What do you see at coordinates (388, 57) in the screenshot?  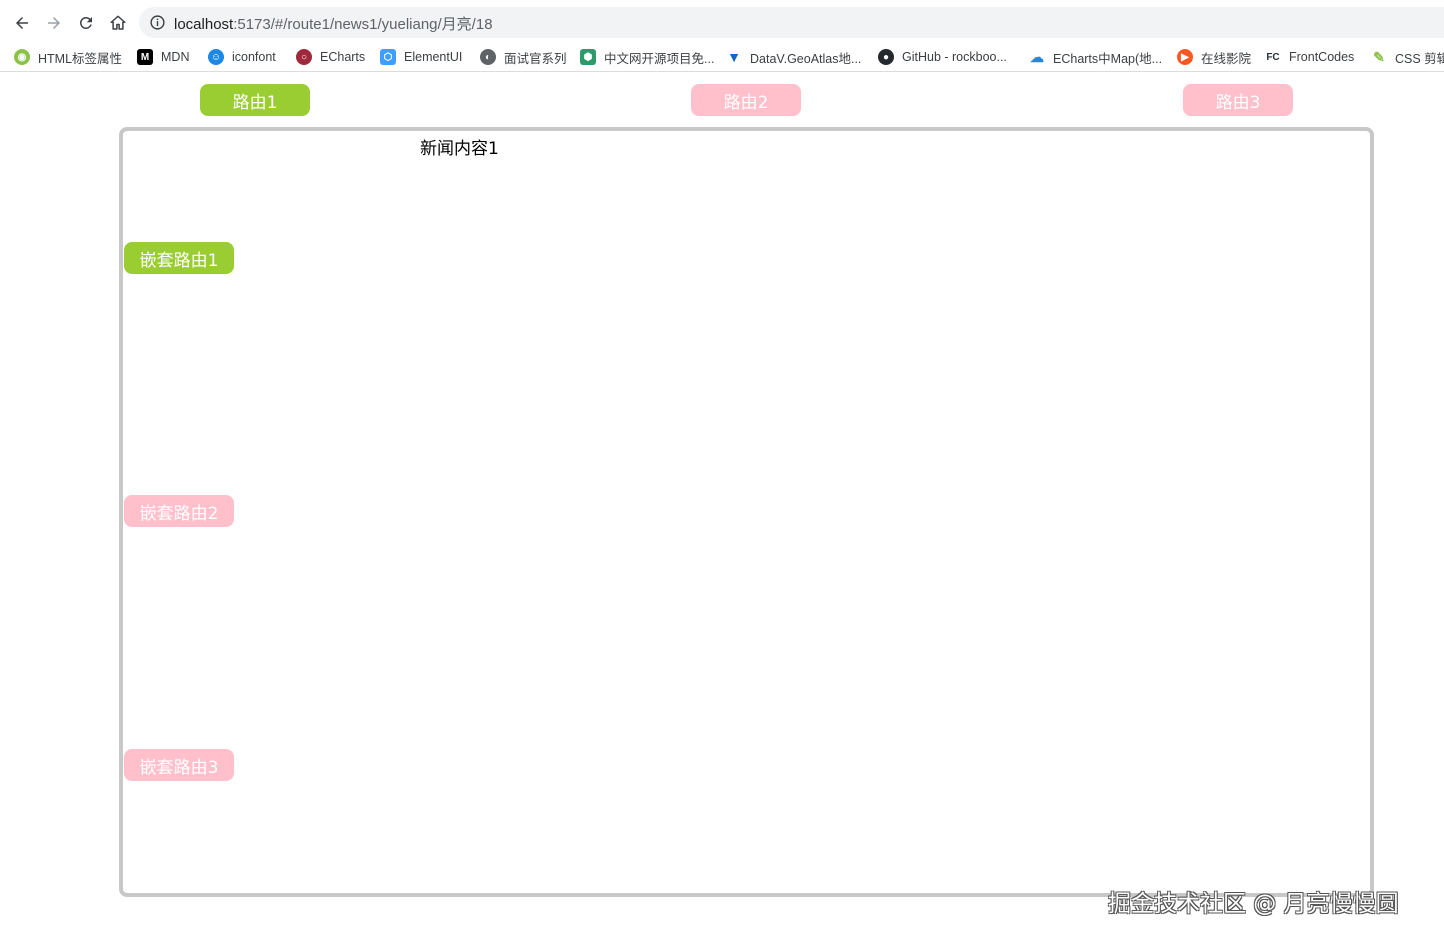 I see `elementui-icon: ⬡` at bounding box center [388, 57].